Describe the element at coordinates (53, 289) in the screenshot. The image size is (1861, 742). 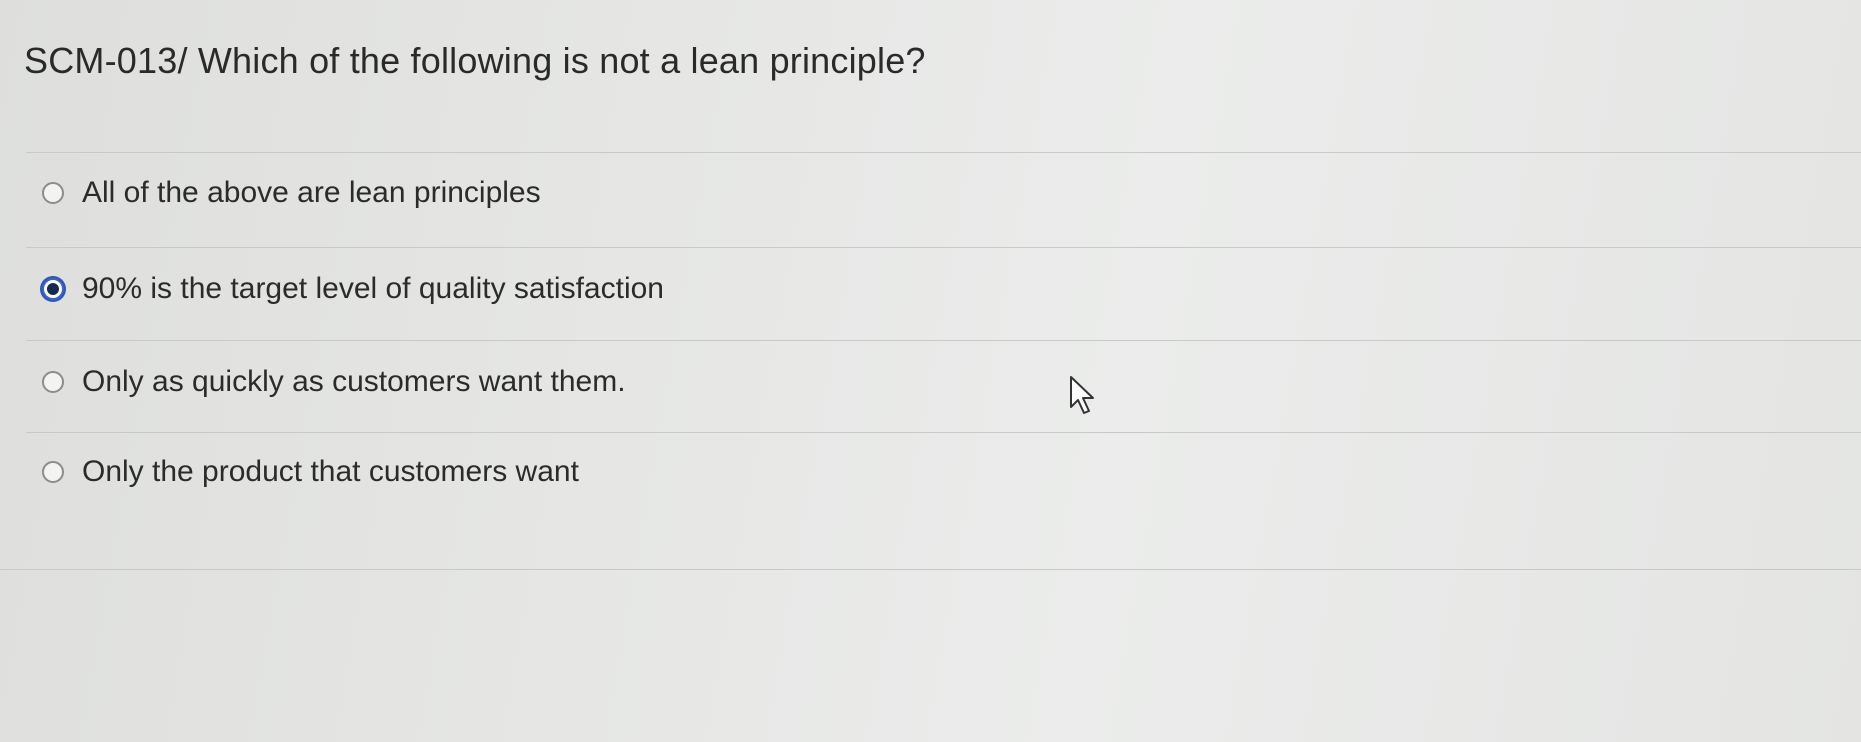
I see `radio-button-selected` at that location.